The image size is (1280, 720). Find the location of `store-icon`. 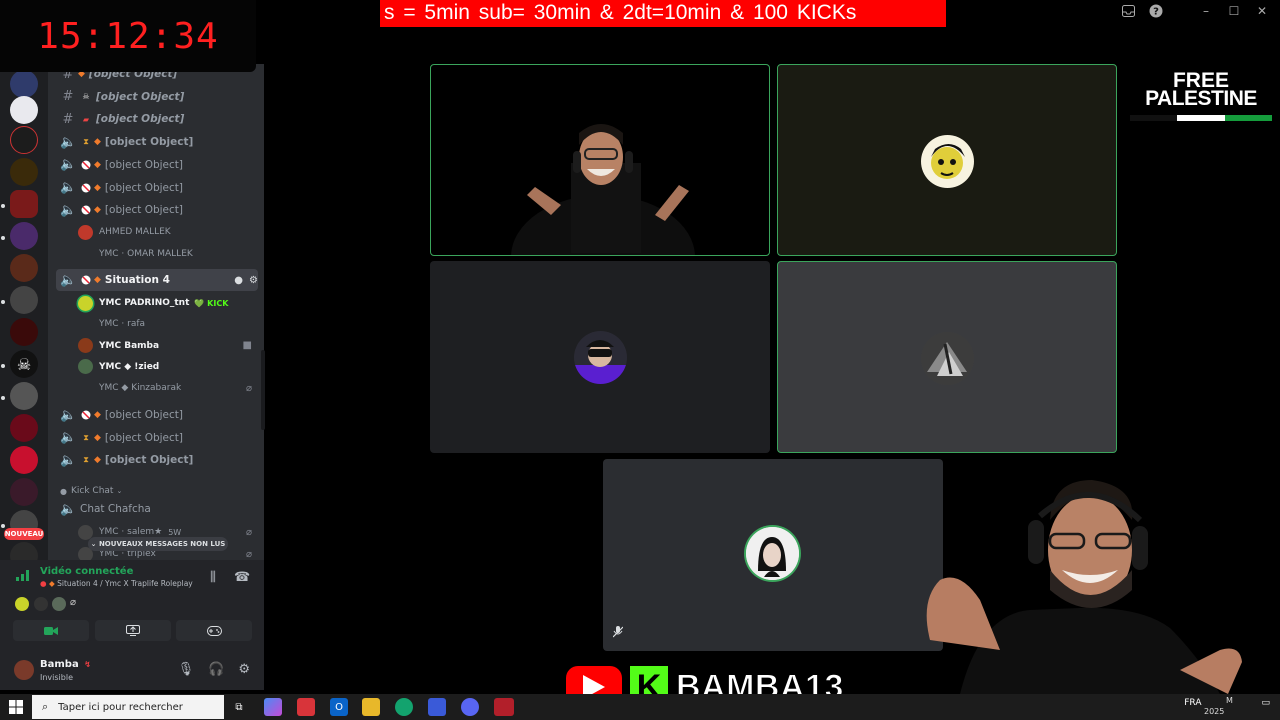

store-icon is located at coordinates (306, 707).